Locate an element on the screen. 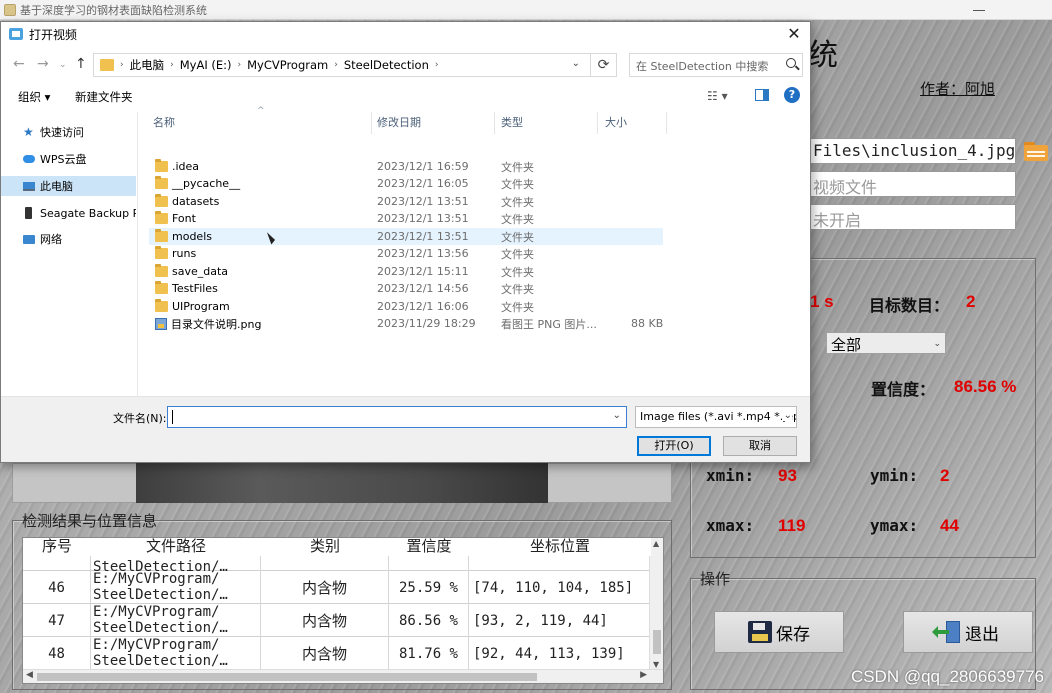 The image size is (1052, 693). table-horizontal-scrollbar: ◀ ▶ is located at coordinates (343, 676).